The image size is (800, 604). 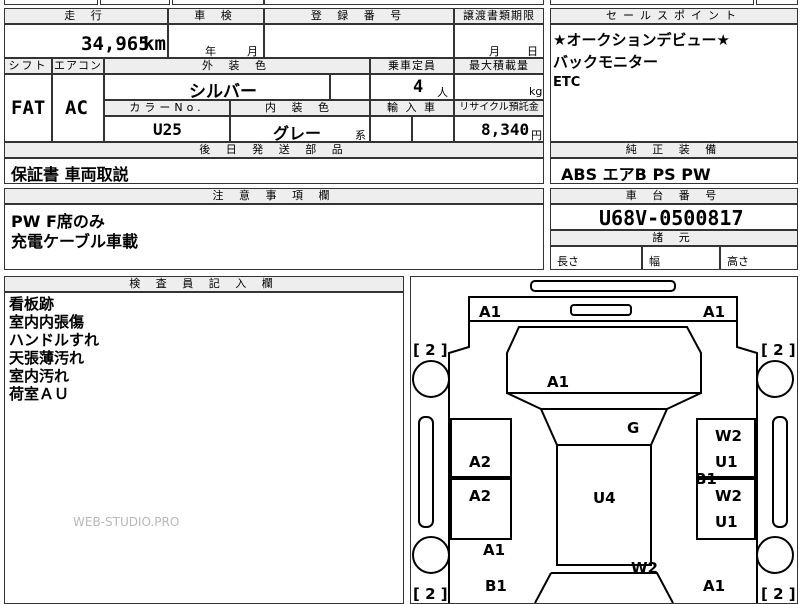 I want to click on exterior-color-cell: シルバー, so click(x=217, y=88).